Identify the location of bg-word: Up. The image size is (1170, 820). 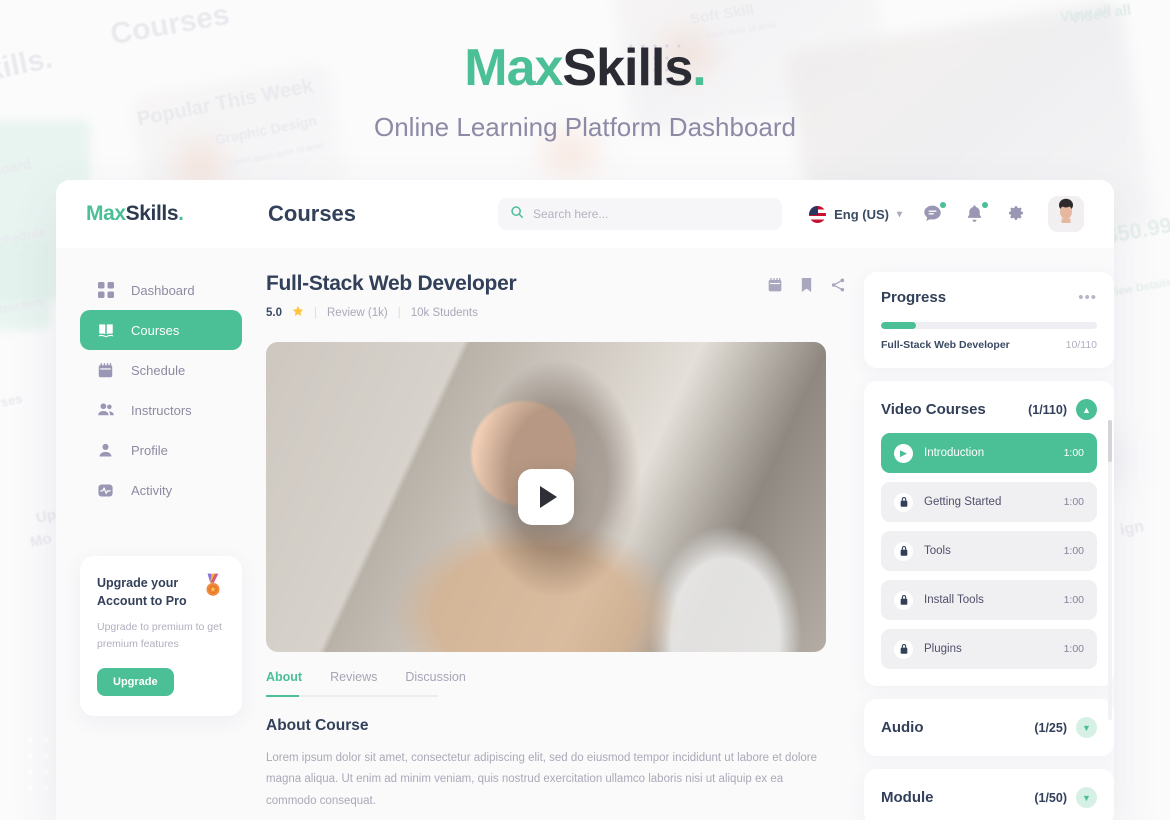
(45, 516).